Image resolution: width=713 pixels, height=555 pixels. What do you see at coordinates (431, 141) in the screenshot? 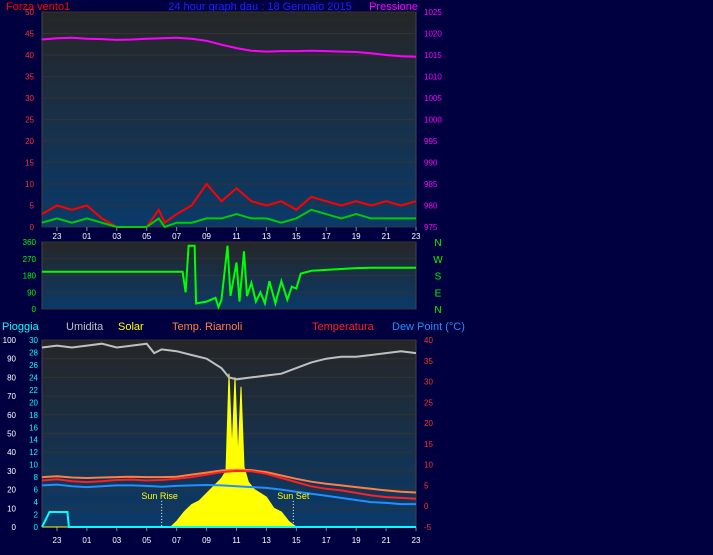
I see `tick-label: 995` at bounding box center [431, 141].